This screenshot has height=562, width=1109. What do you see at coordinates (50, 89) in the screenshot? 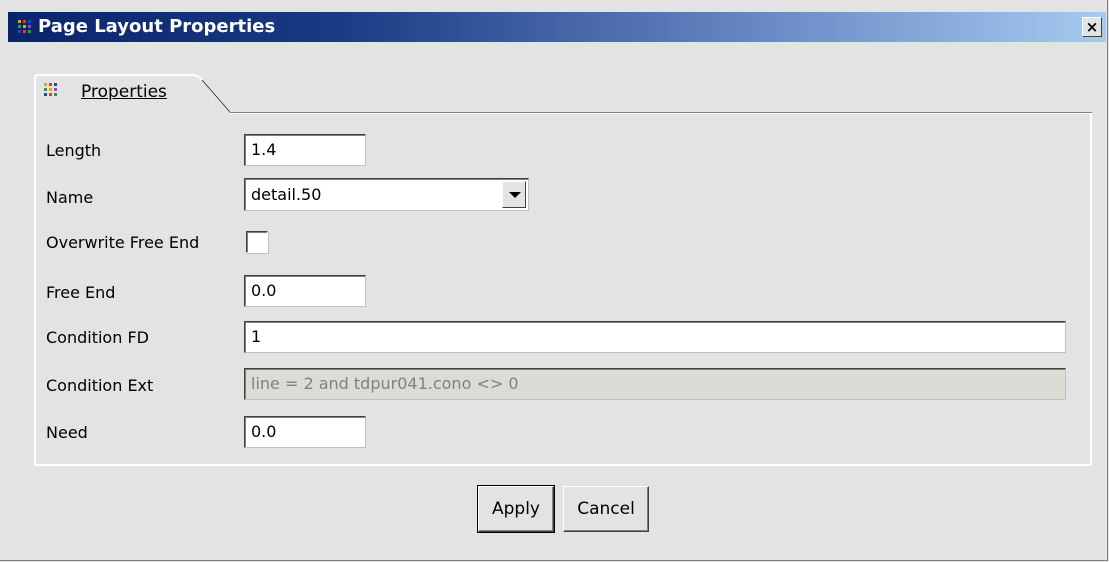
I see `grid-icon` at bounding box center [50, 89].